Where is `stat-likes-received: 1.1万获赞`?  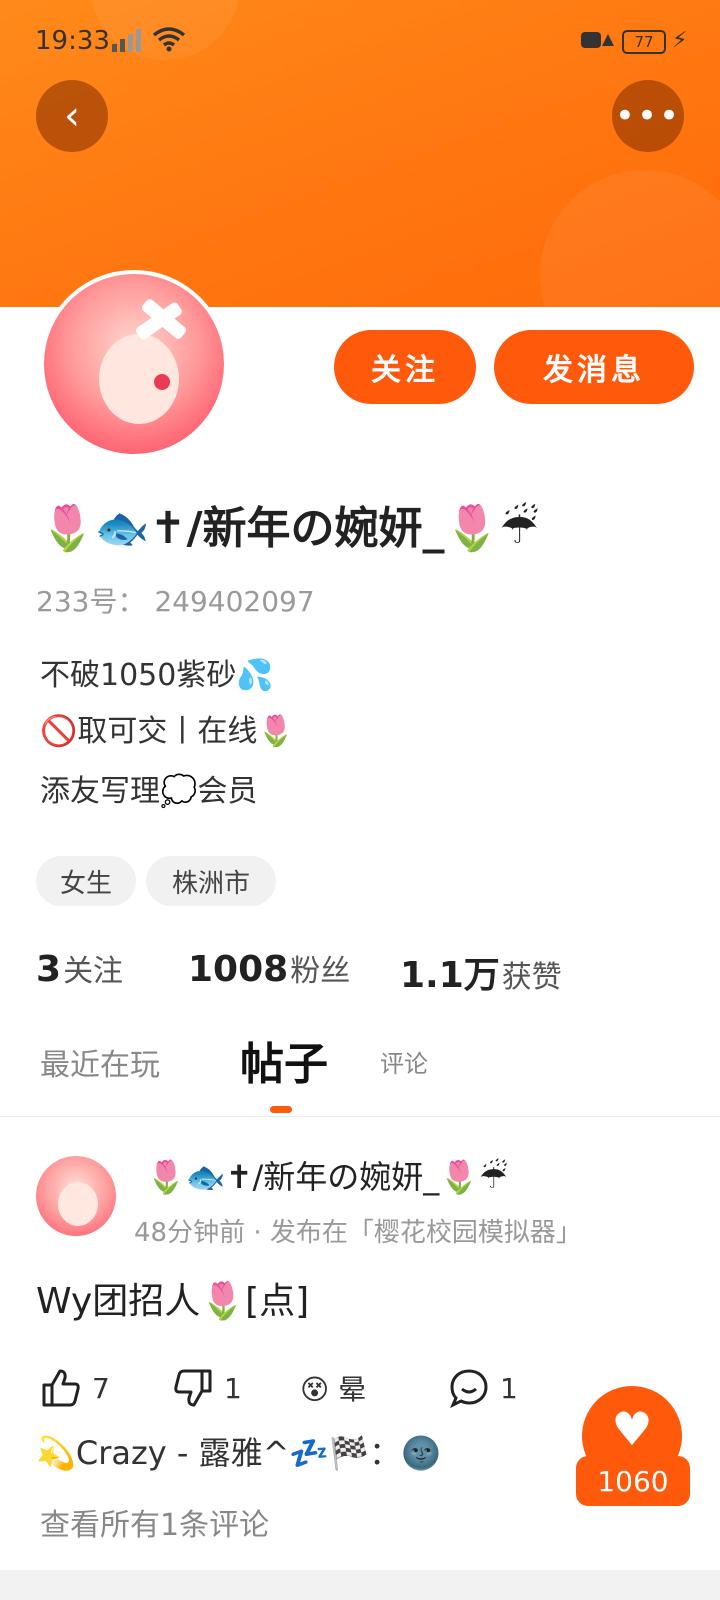 stat-likes-received: 1.1万获赞 is located at coordinates (481, 972).